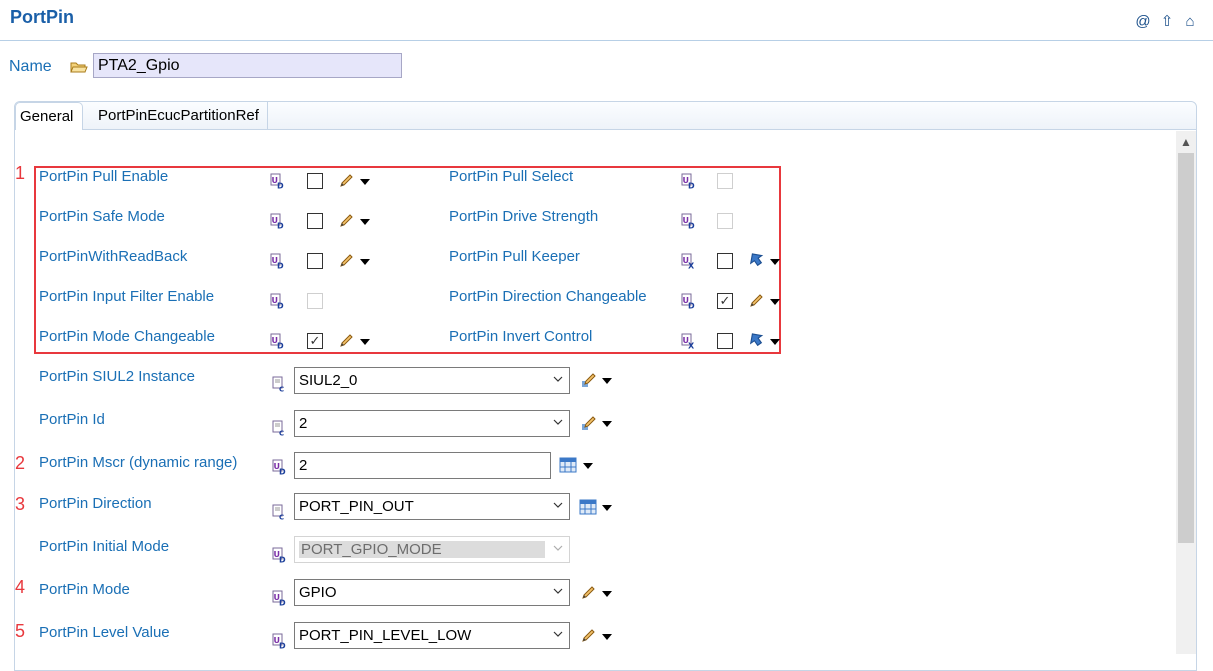 Image resolution: width=1213 pixels, height=671 pixels. What do you see at coordinates (1143, 22) in the screenshot?
I see `at-icon: @` at bounding box center [1143, 22].